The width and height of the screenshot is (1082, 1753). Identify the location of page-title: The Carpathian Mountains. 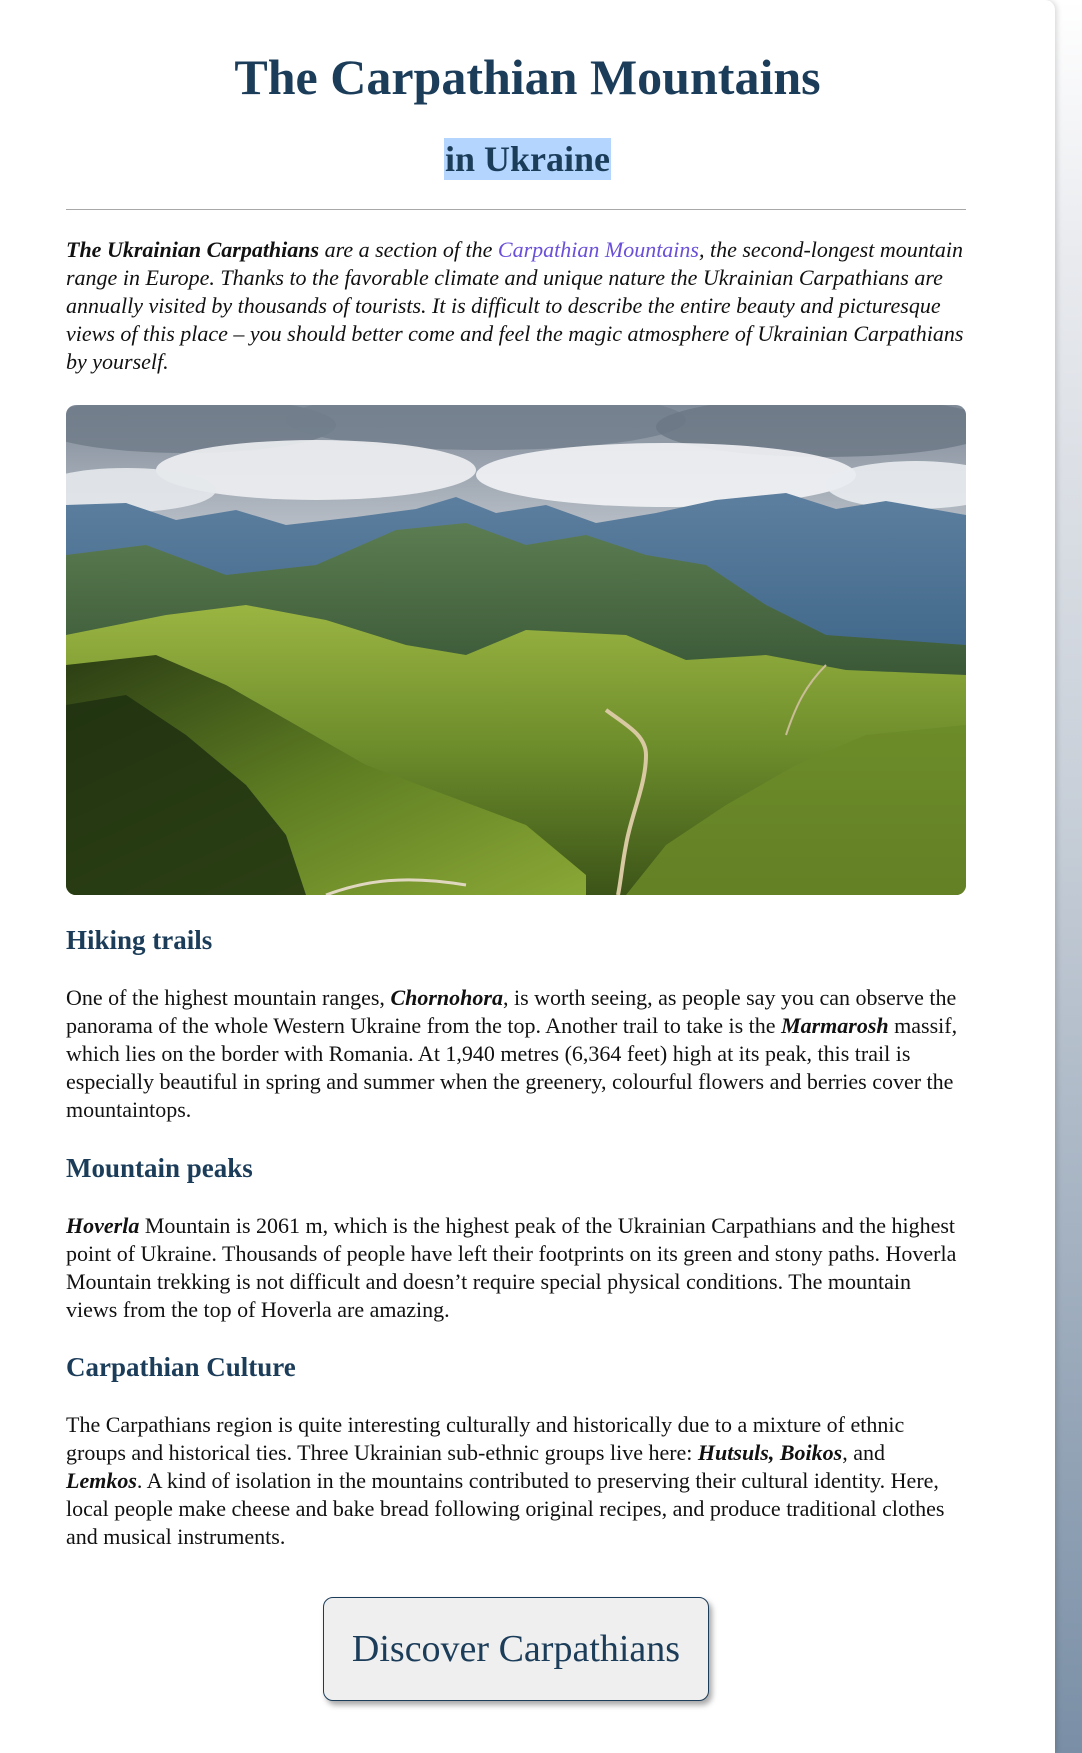
(527, 77).